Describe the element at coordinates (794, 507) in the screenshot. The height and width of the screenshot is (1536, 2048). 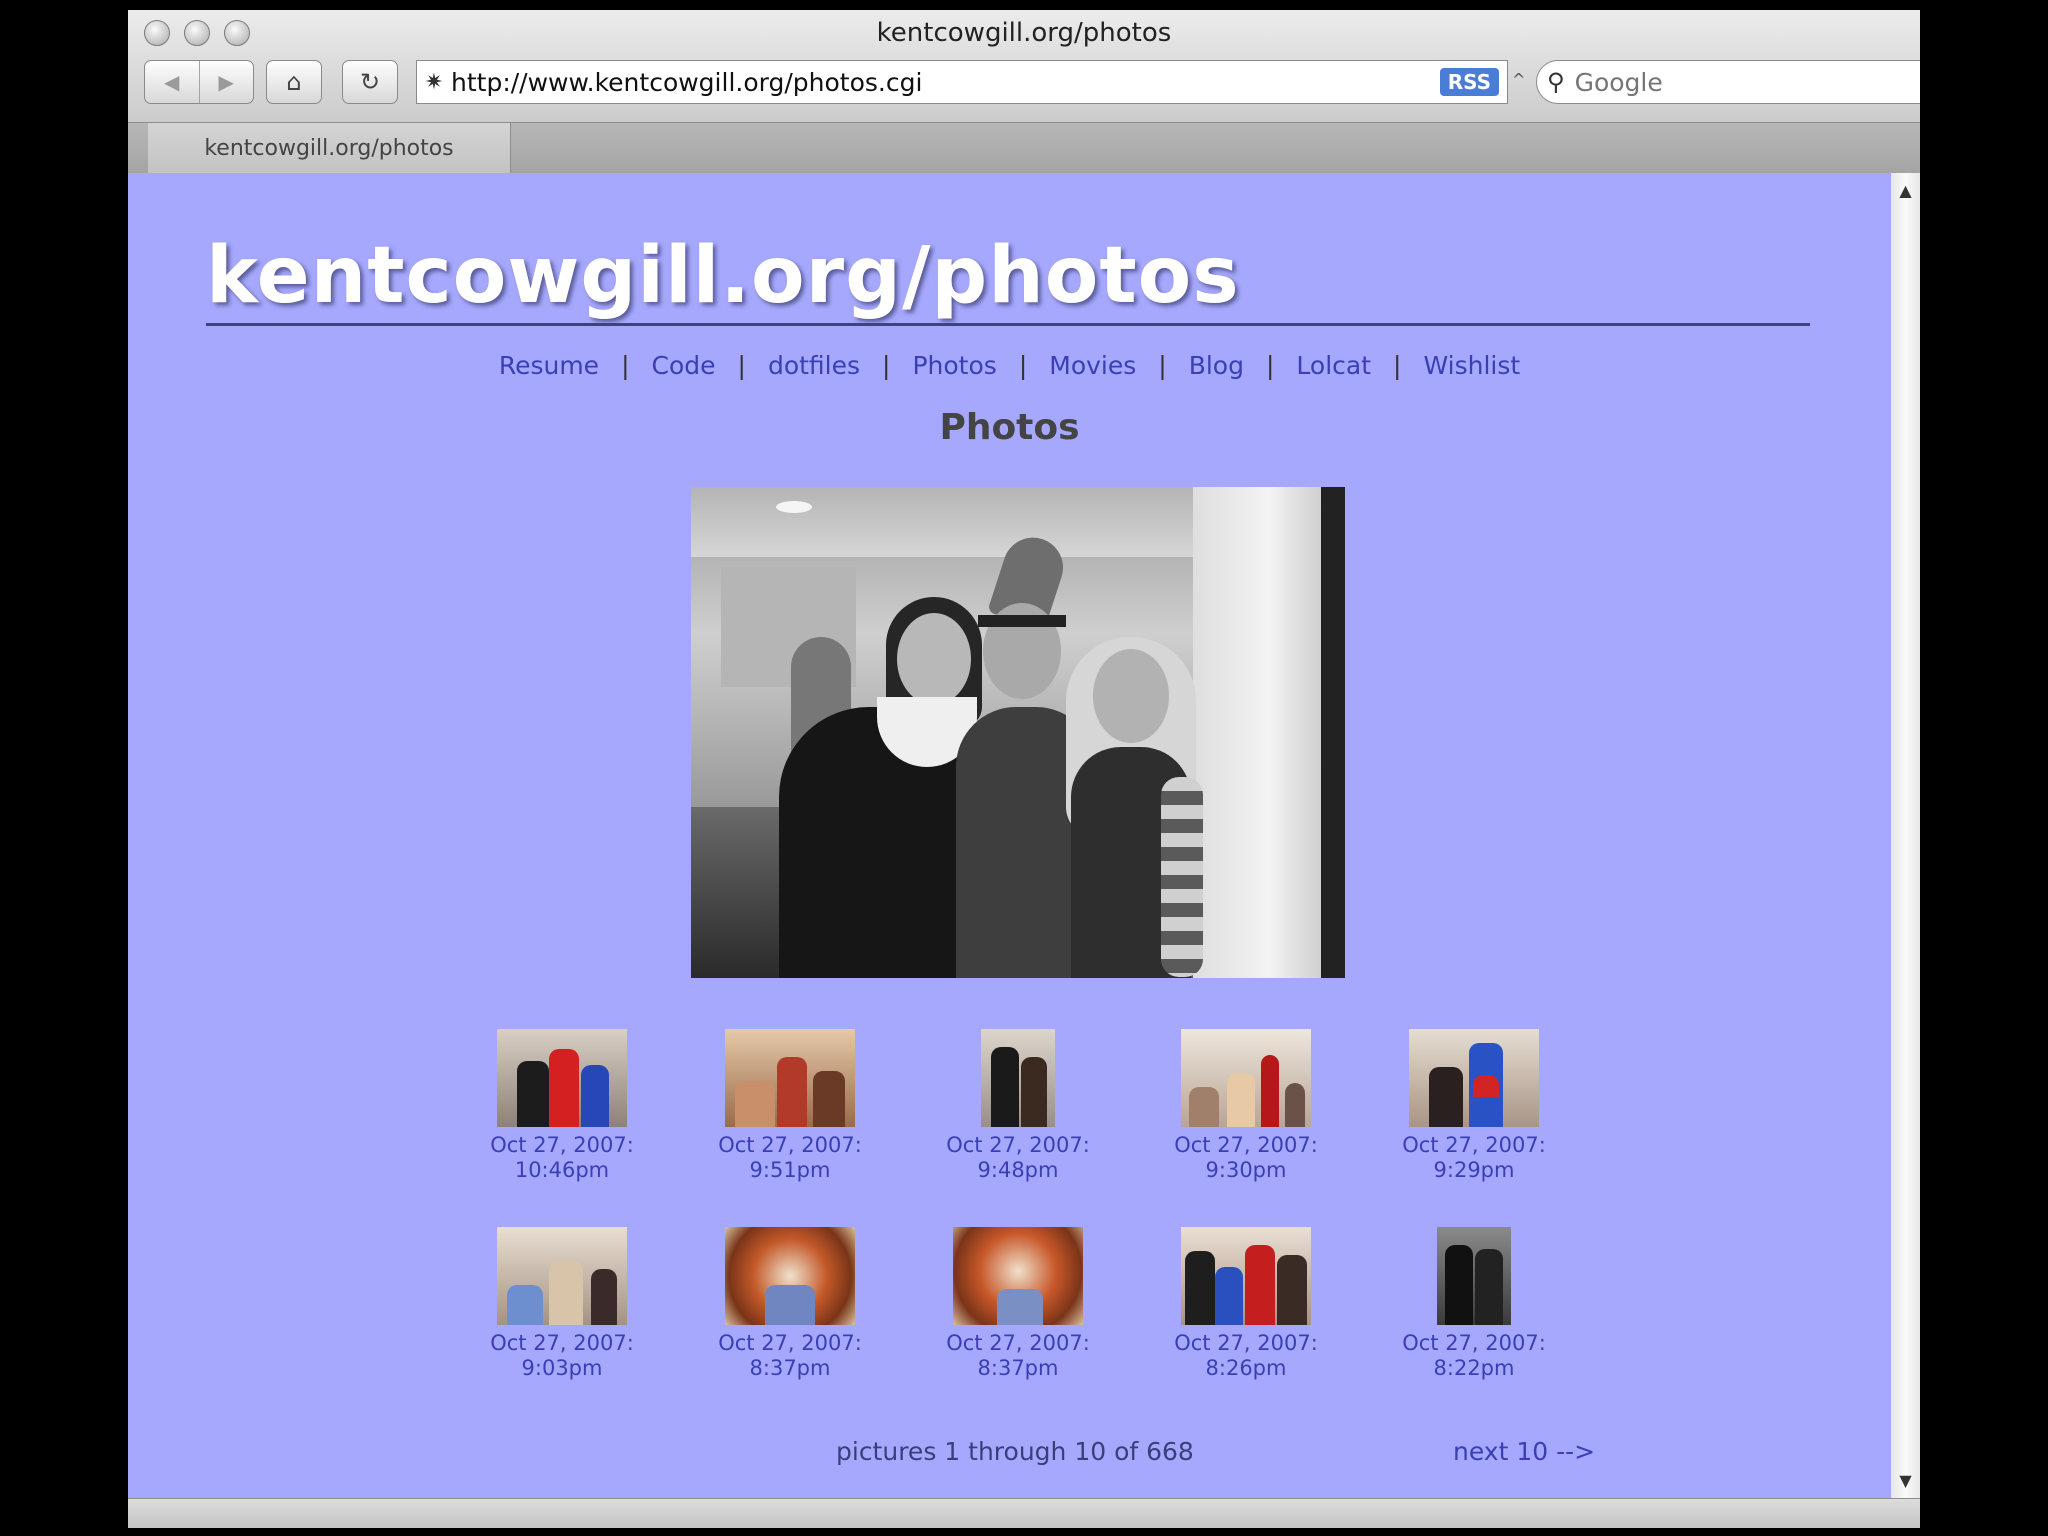
I see `photo-ceiling-light` at that location.